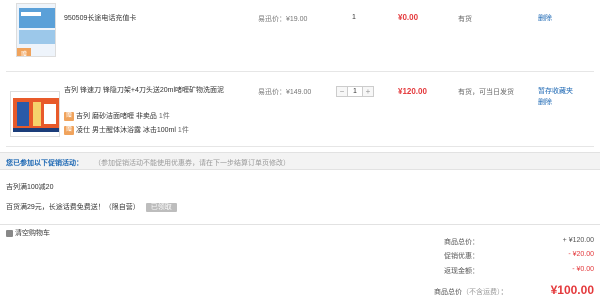 This screenshot has width=600, height=297. What do you see at coordinates (24, 53) in the screenshot?
I see `thumb-tag: 赠` at bounding box center [24, 53].